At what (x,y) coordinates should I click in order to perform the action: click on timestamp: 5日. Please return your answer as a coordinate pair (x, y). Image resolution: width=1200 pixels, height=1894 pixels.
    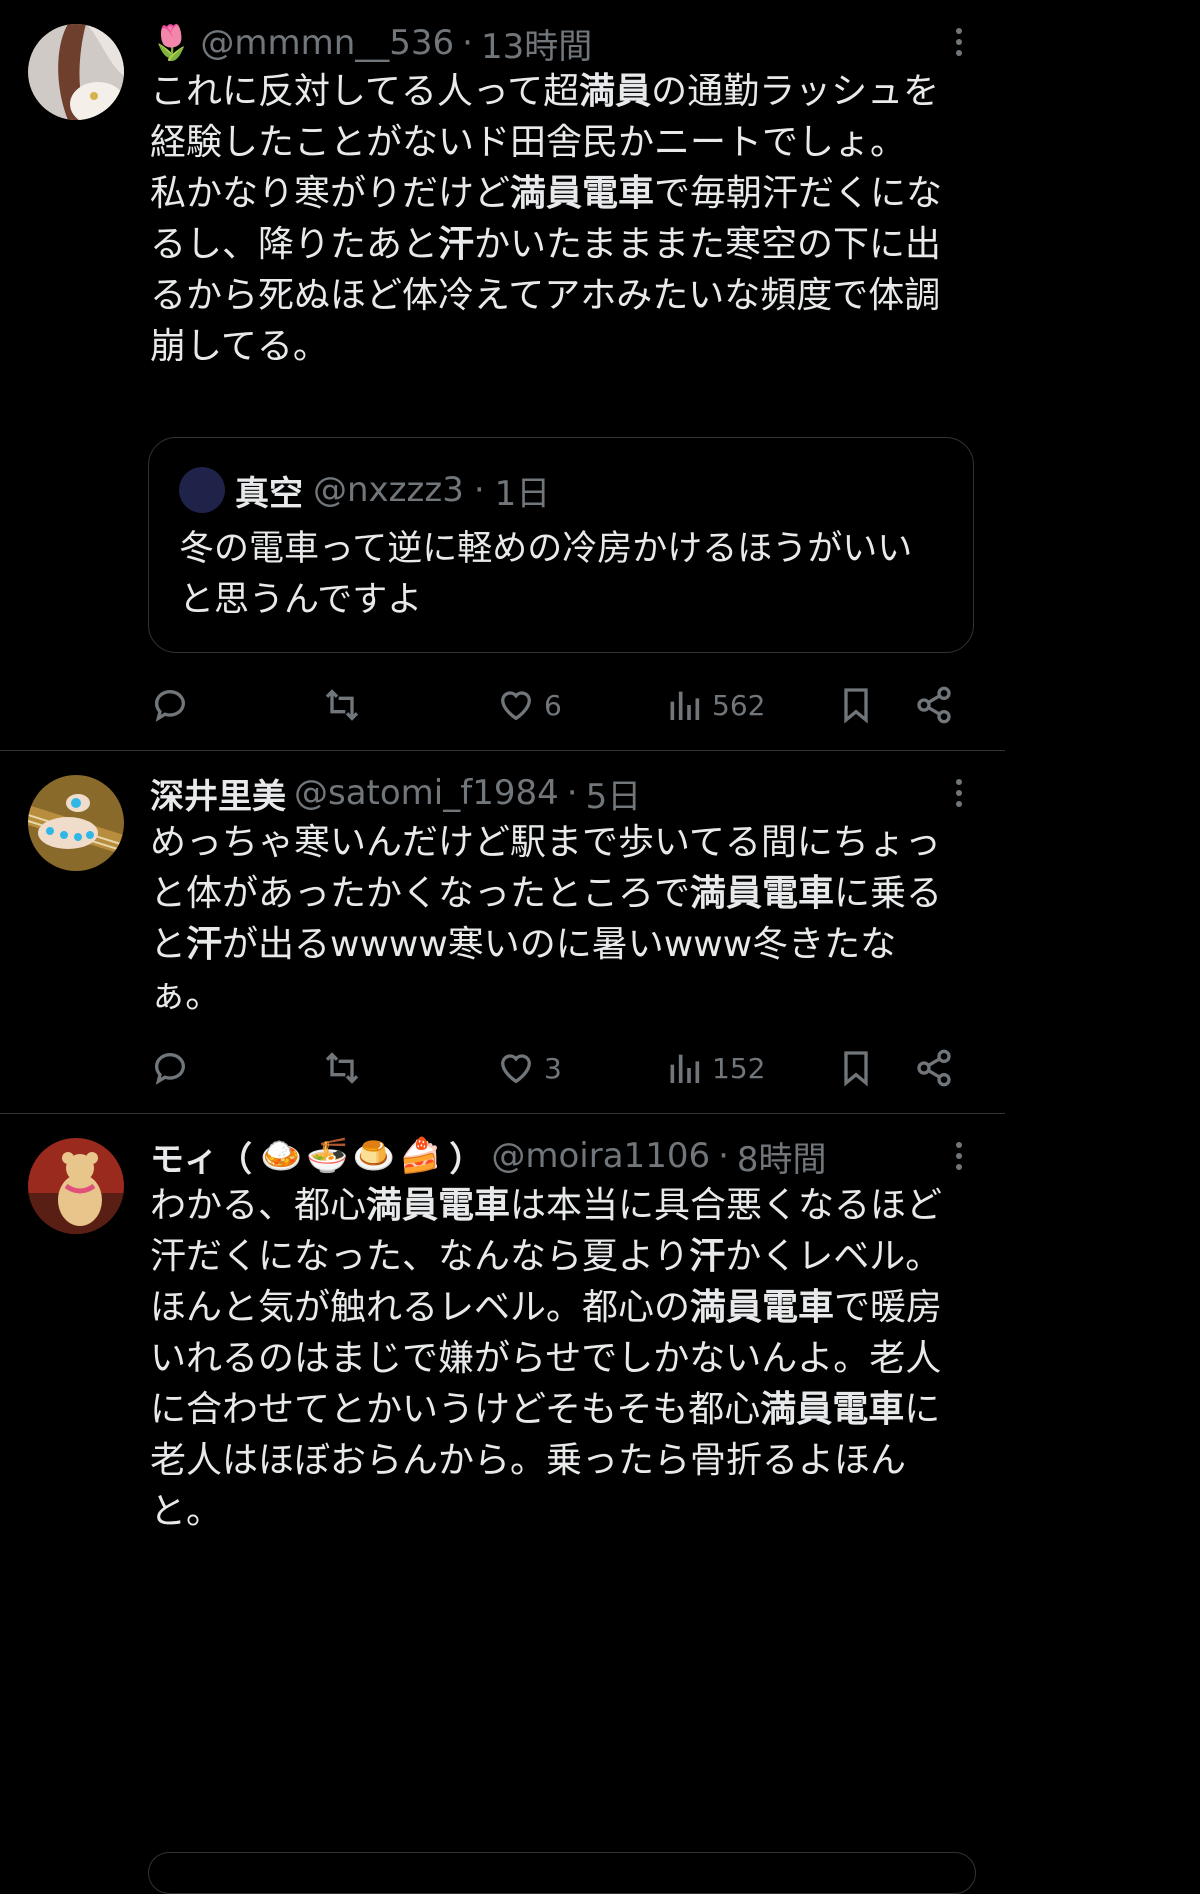
    Looking at the image, I should click on (614, 793).